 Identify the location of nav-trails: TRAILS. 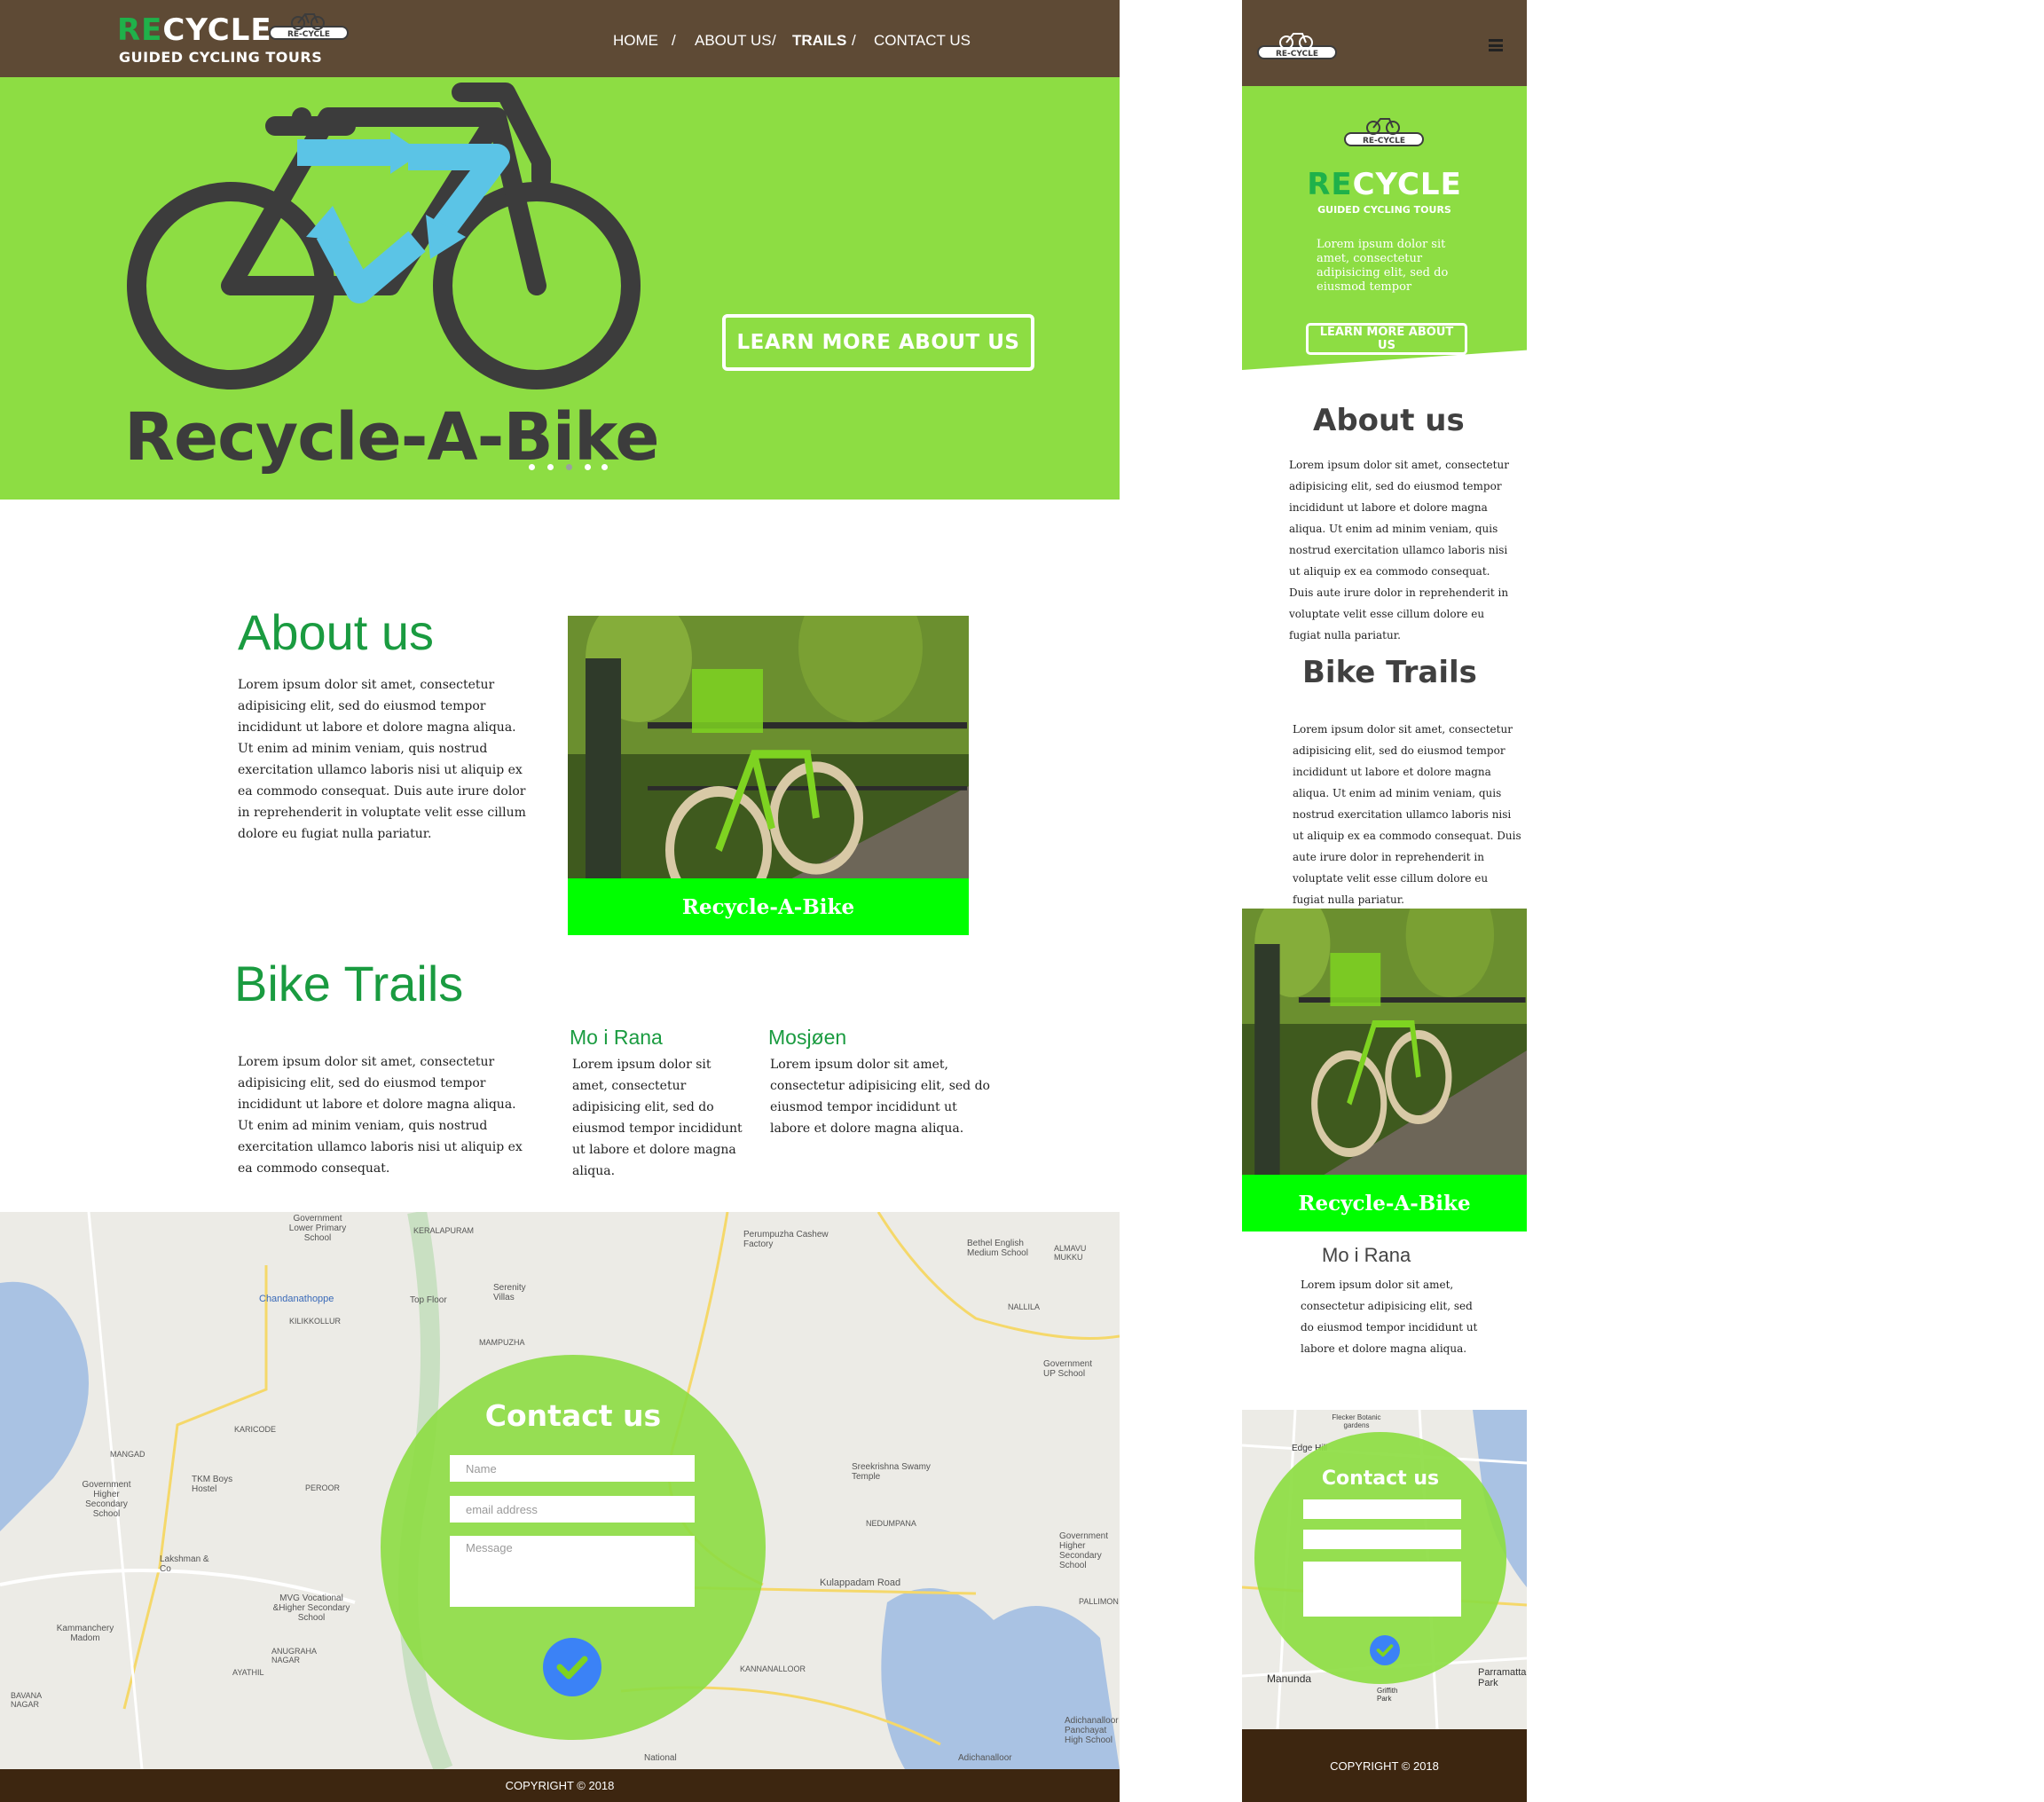
(819, 41).